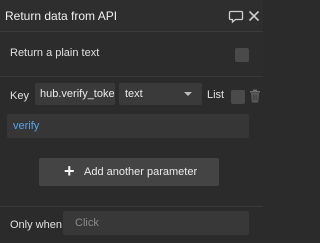  I want to click on speech-bubble-icon, so click(236, 16).